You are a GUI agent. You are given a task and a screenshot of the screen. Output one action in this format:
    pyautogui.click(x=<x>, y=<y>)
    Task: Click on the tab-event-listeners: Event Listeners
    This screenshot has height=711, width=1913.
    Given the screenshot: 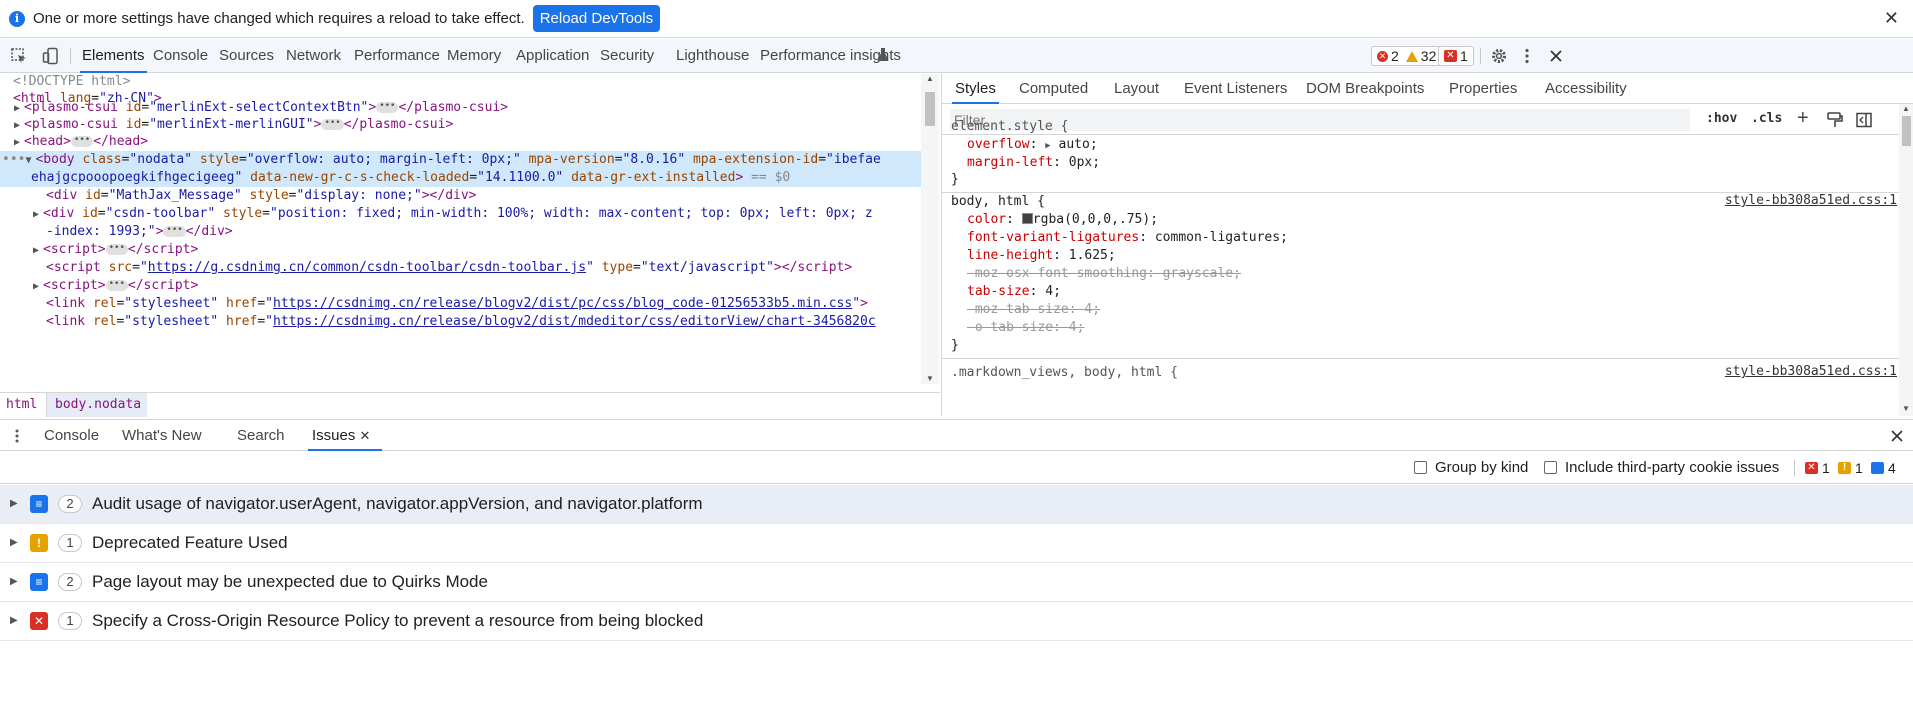 What is the action you would take?
    pyautogui.click(x=1235, y=89)
    